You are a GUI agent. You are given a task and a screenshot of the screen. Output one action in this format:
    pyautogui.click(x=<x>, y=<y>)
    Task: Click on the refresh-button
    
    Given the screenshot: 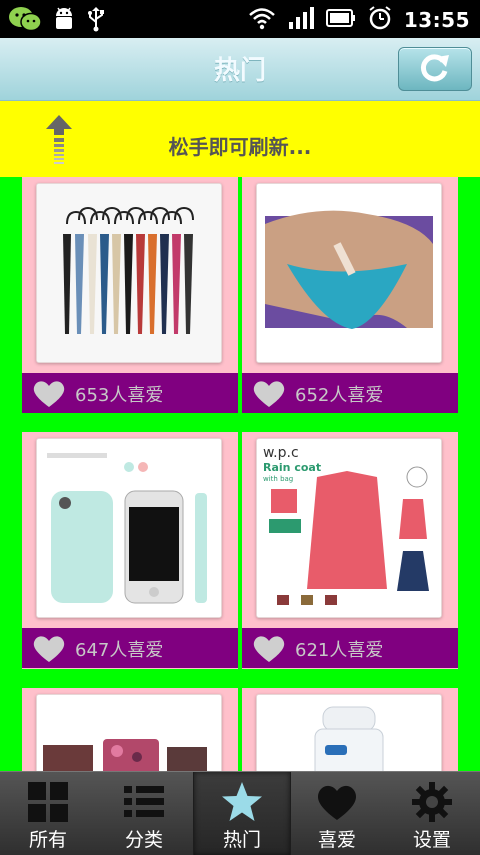 What is the action you would take?
    pyautogui.click(x=435, y=69)
    